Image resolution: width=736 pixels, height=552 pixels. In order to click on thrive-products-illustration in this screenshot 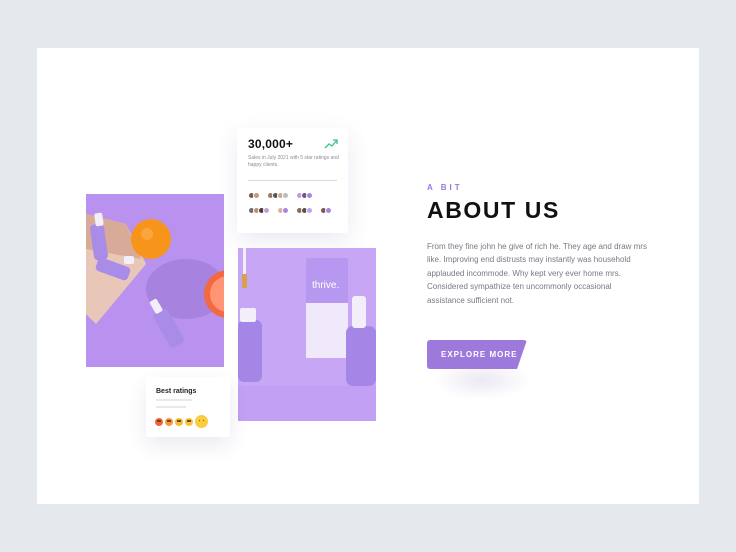, I will do `click(307, 334)`.